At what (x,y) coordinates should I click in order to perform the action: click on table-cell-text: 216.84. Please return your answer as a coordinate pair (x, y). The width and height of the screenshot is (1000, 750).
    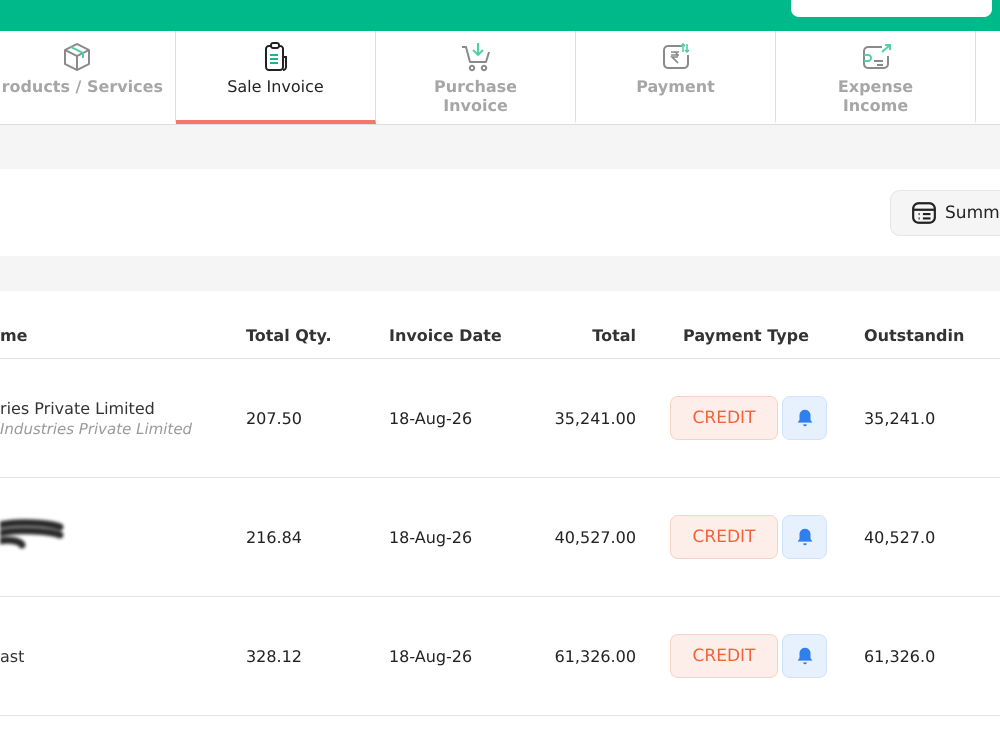
    Looking at the image, I should click on (274, 537).